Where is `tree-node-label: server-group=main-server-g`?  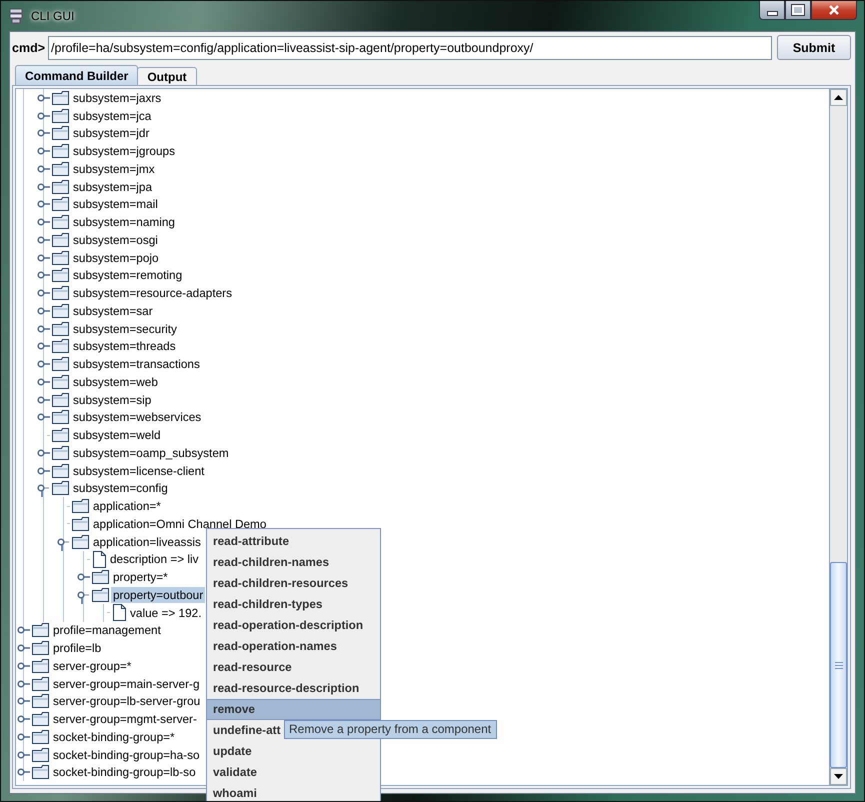 tree-node-label: server-group=main-server-g is located at coordinates (126, 684).